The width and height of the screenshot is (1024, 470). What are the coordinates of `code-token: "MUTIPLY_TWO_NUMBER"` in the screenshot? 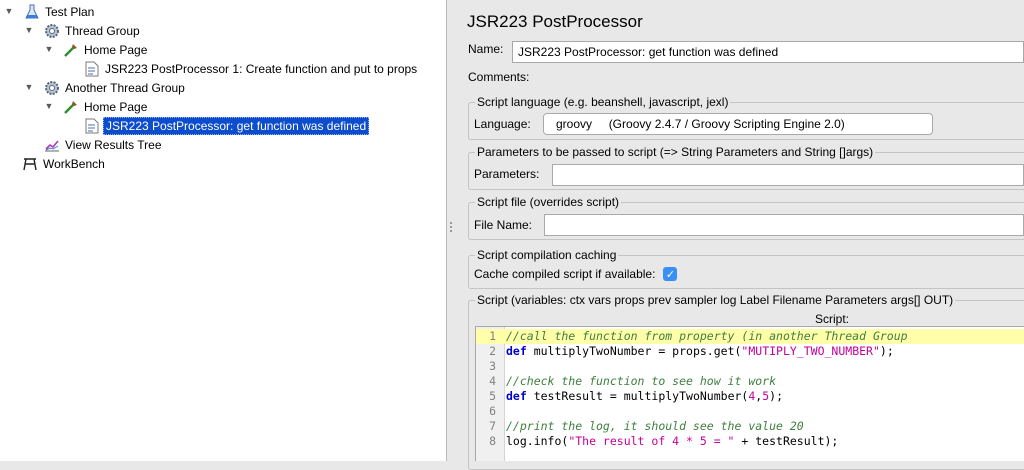 It's located at (810, 351).